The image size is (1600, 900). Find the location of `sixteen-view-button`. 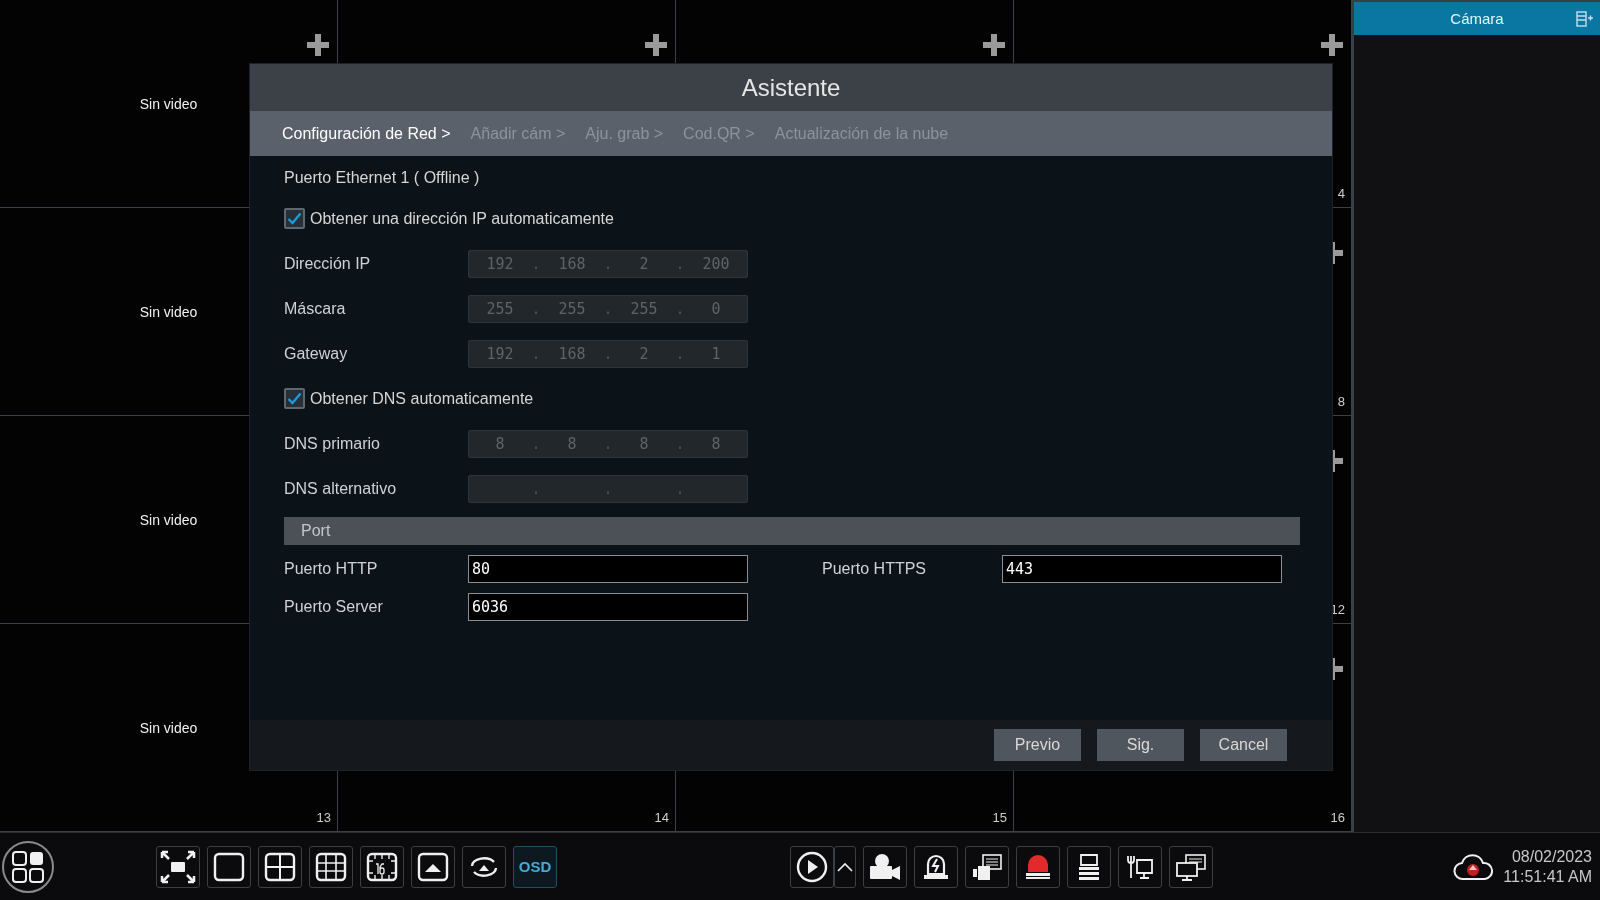

sixteen-view-button is located at coordinates (382, 866).